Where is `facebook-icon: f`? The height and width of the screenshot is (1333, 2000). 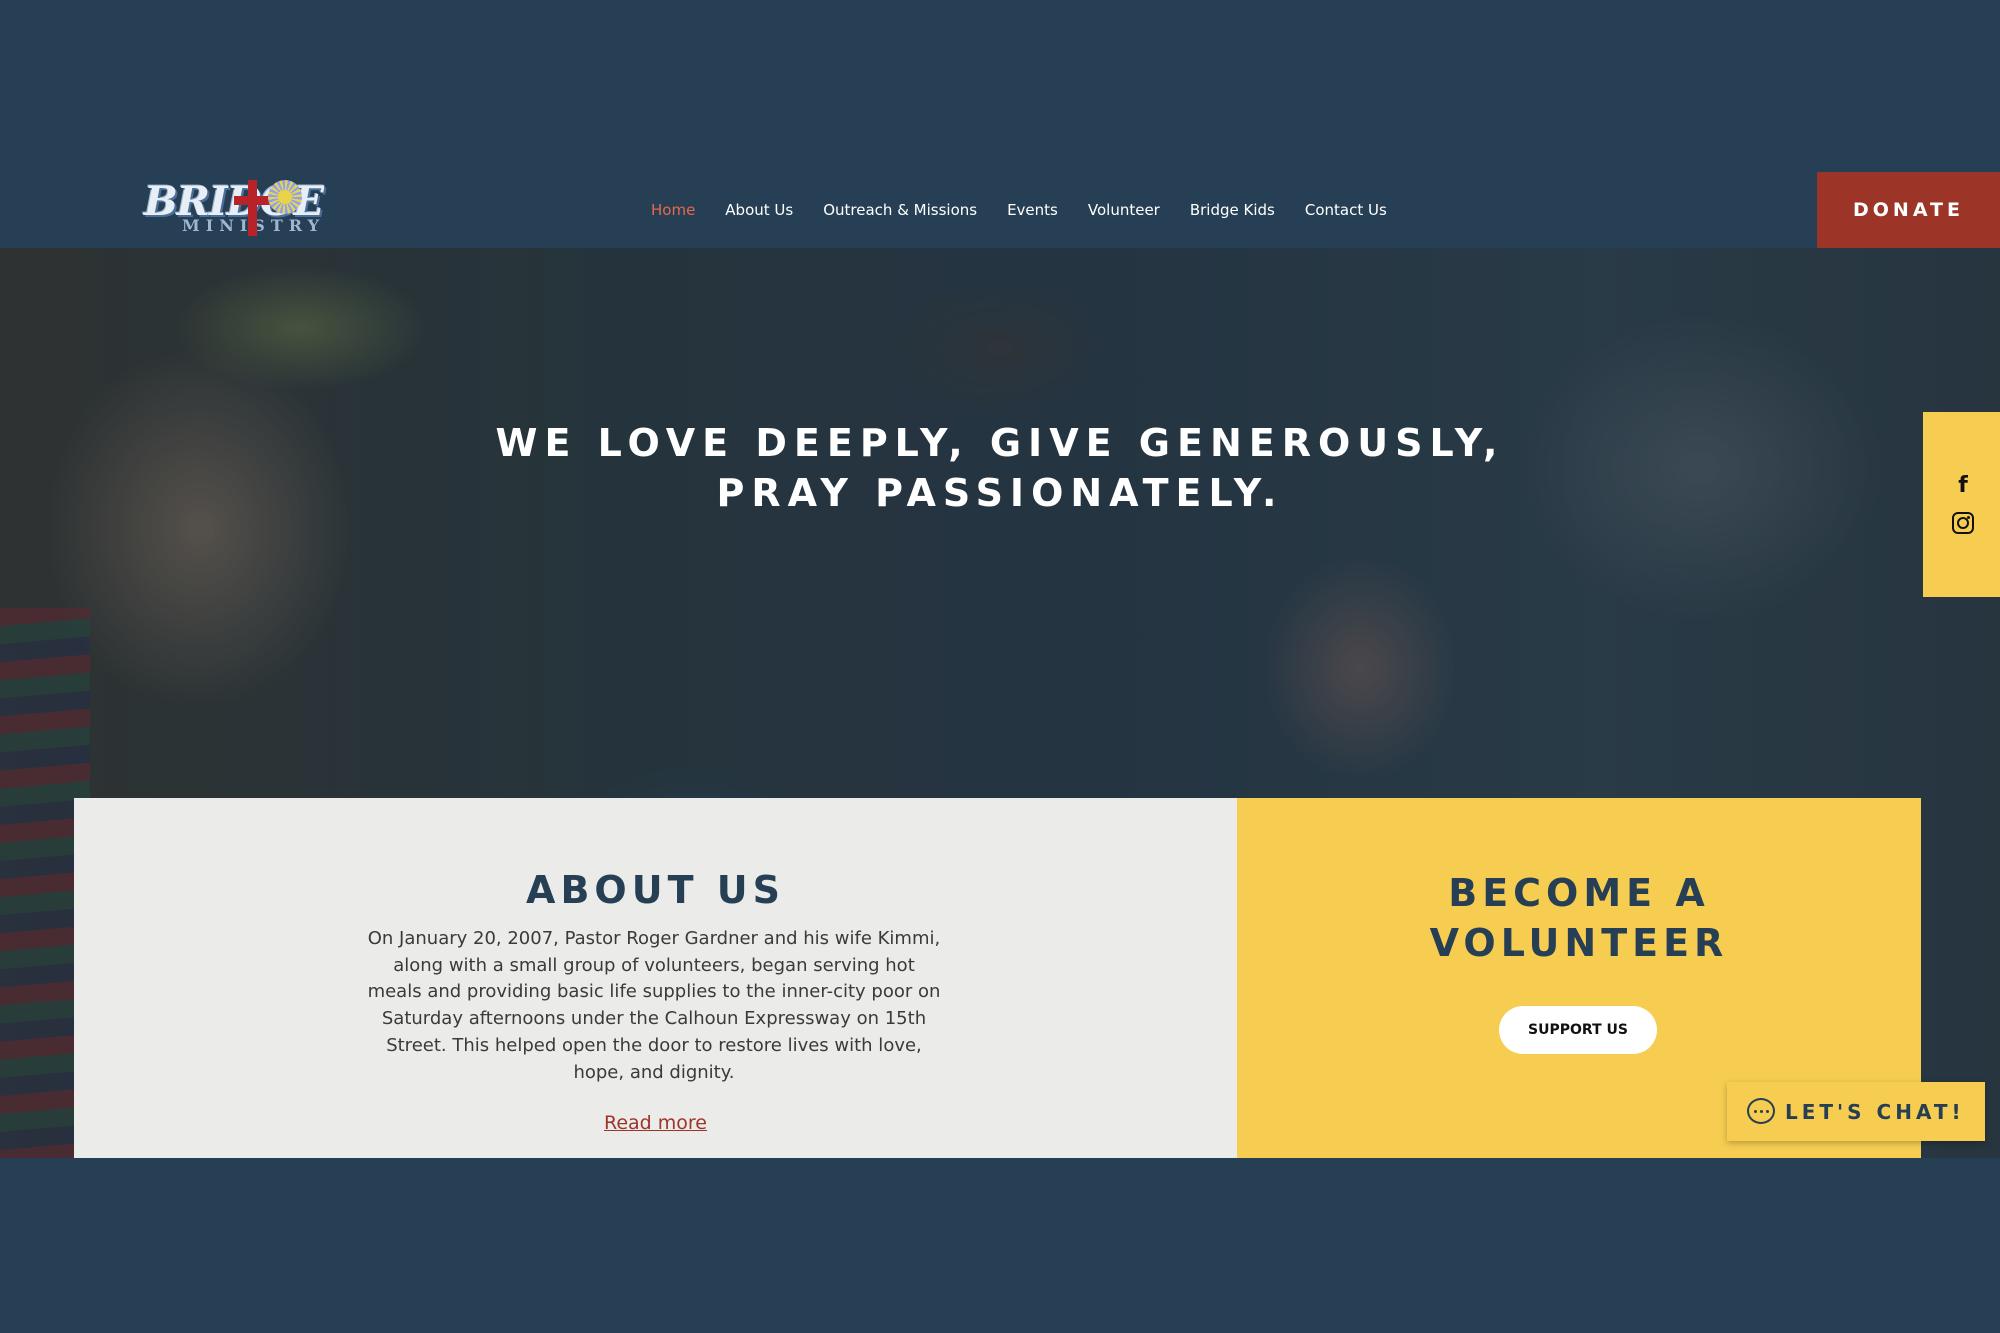 facebook-icon: f is located at coordinates (1963, 485).